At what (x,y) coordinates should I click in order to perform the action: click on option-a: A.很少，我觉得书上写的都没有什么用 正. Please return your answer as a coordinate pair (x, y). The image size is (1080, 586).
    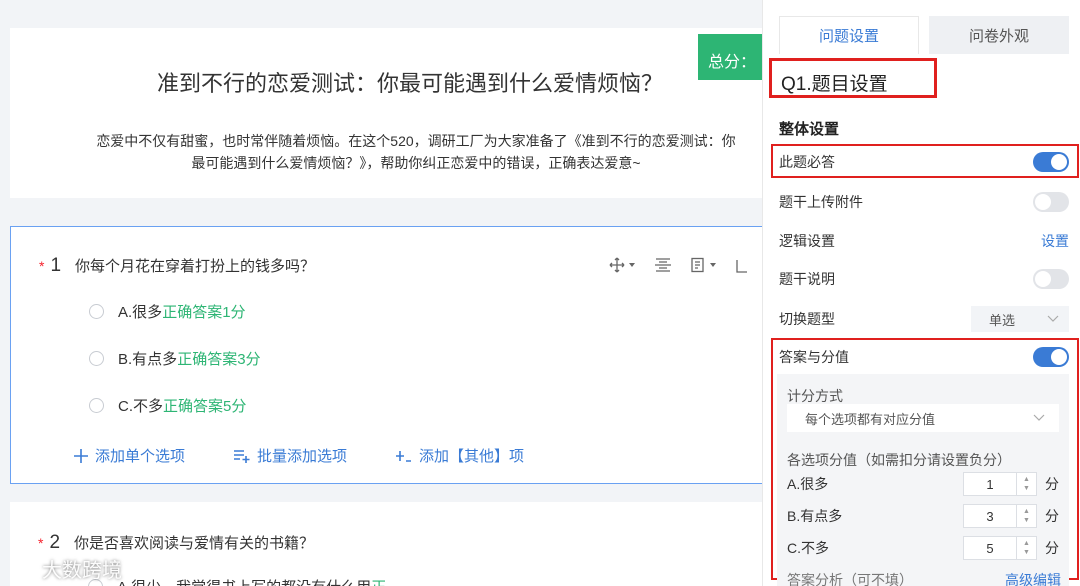
    Looking at the image, I should click on (237, 581).